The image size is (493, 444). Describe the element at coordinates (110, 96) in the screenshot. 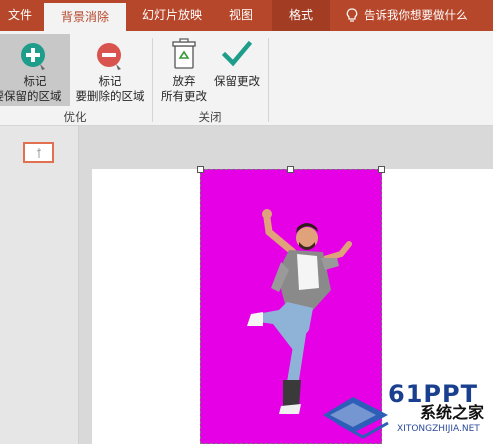

I see `mark-remove-label-2: 要删除的区域` at that location.